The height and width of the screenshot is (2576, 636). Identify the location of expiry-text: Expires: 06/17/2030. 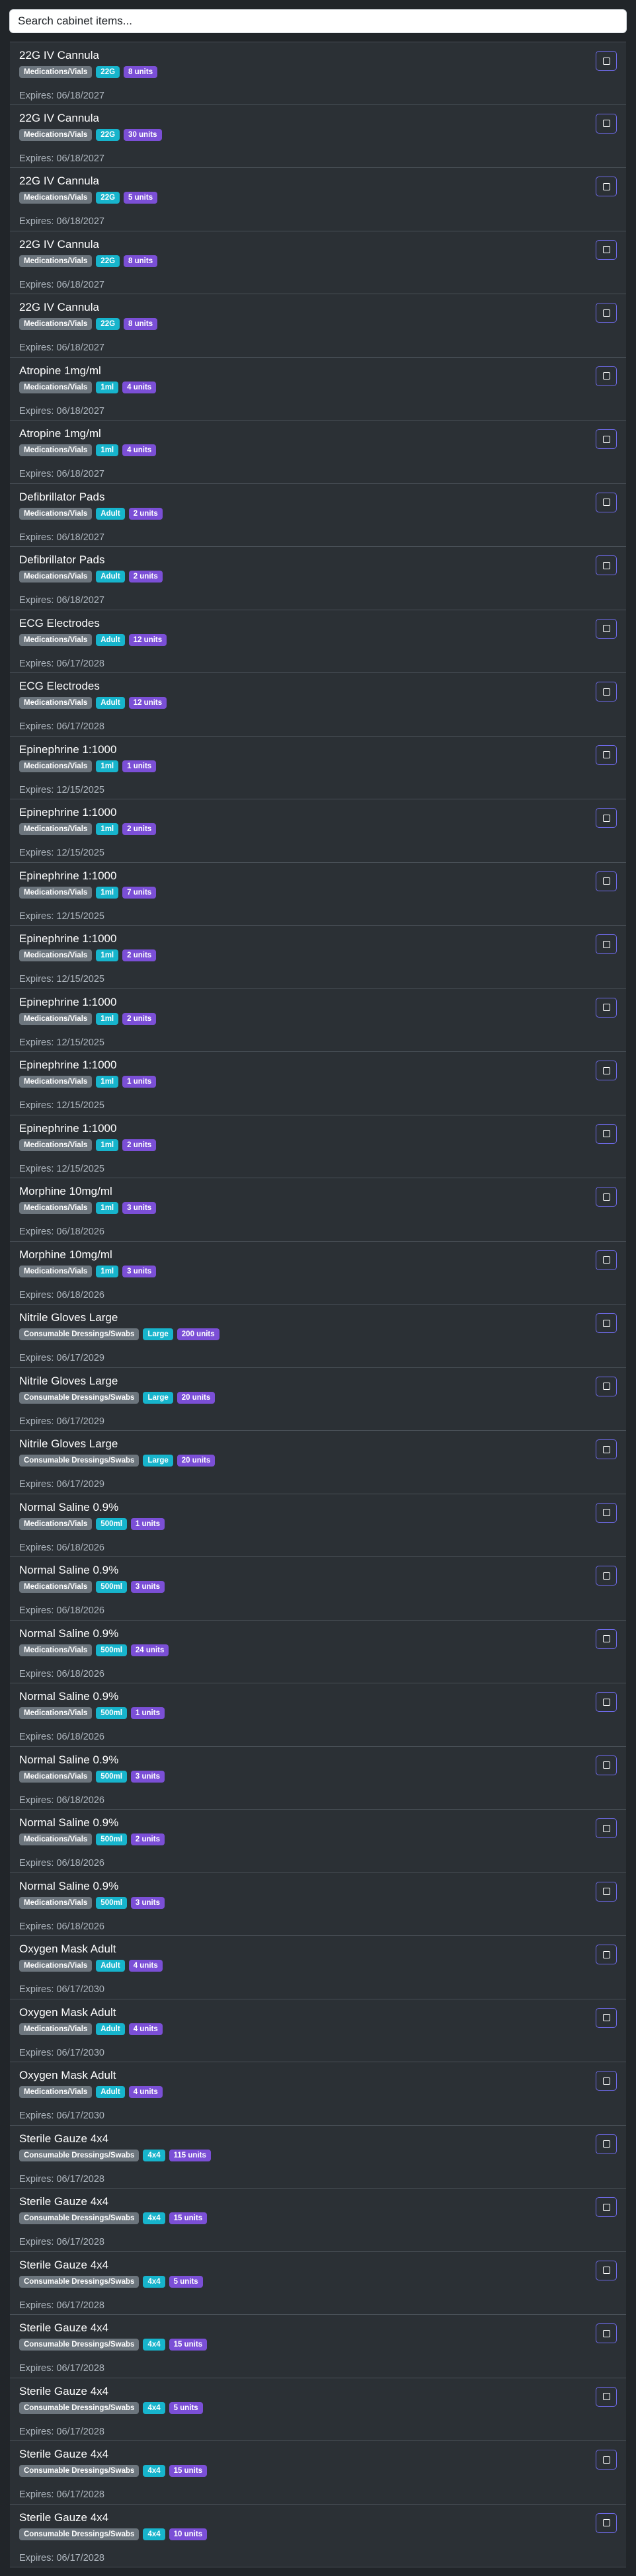
(318, 1990).